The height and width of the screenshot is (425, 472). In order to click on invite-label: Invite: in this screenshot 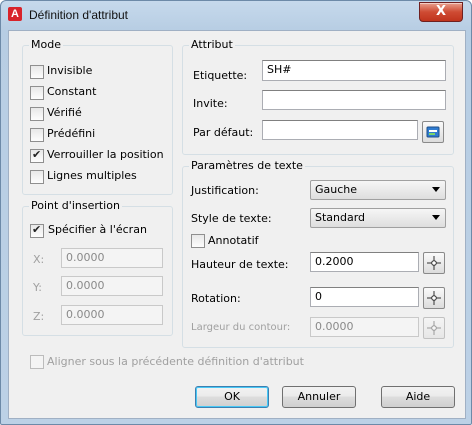, I will do `click(210, 103)`.